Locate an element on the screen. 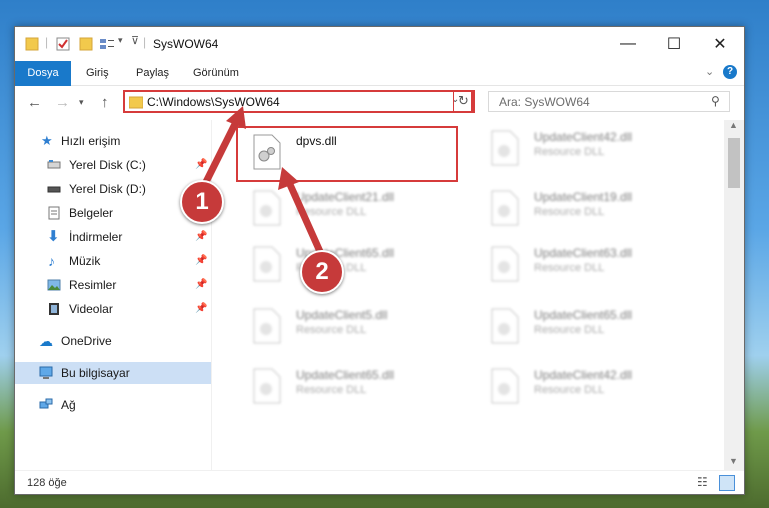  file-name: UpdateClient5.dll is located at coordinates (342, 315).